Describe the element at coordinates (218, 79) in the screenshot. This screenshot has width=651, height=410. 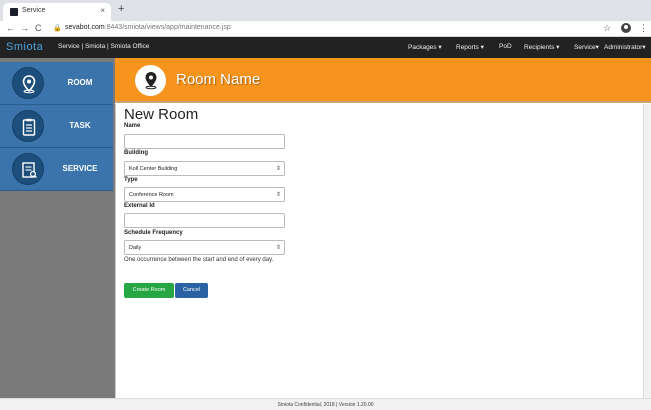
I see `page-title: Room Name` at that location.